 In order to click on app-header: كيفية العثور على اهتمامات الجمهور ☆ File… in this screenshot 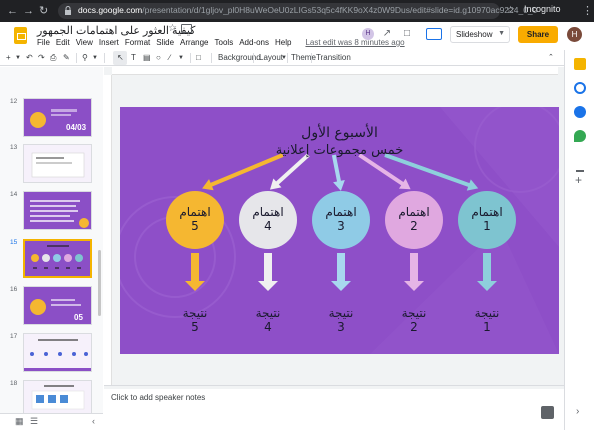, I will do `click(297, 35)`.